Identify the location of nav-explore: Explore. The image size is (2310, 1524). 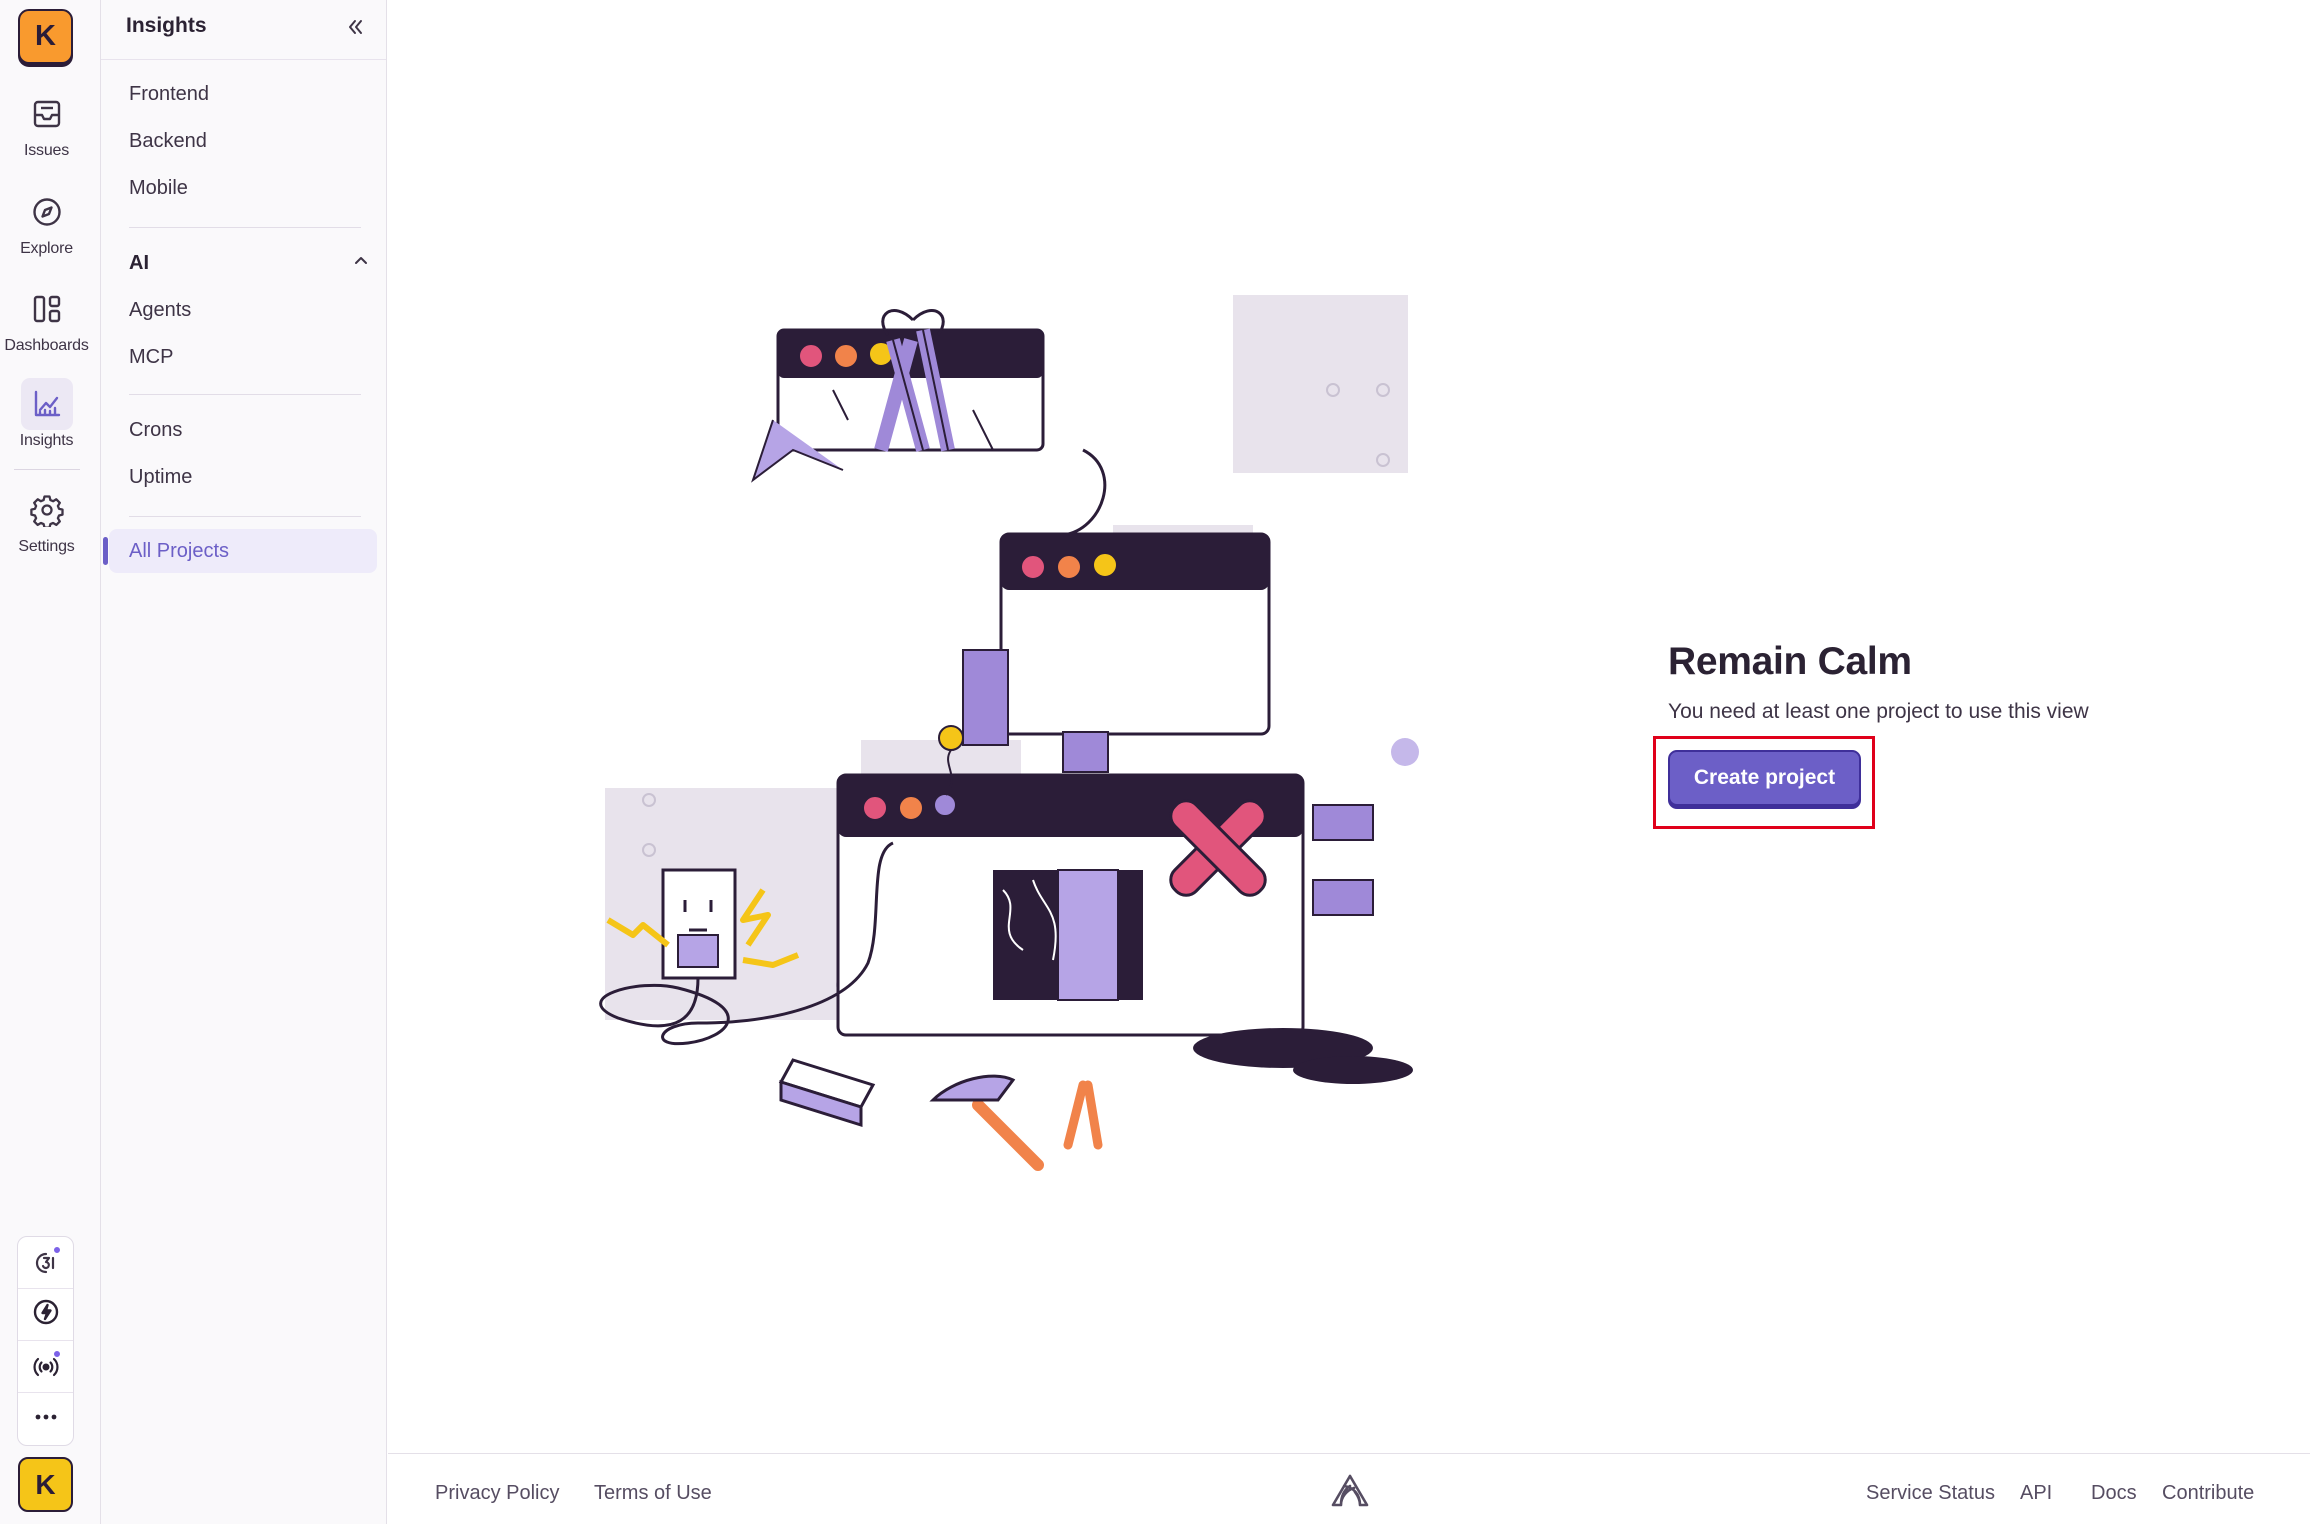
(46, 229).